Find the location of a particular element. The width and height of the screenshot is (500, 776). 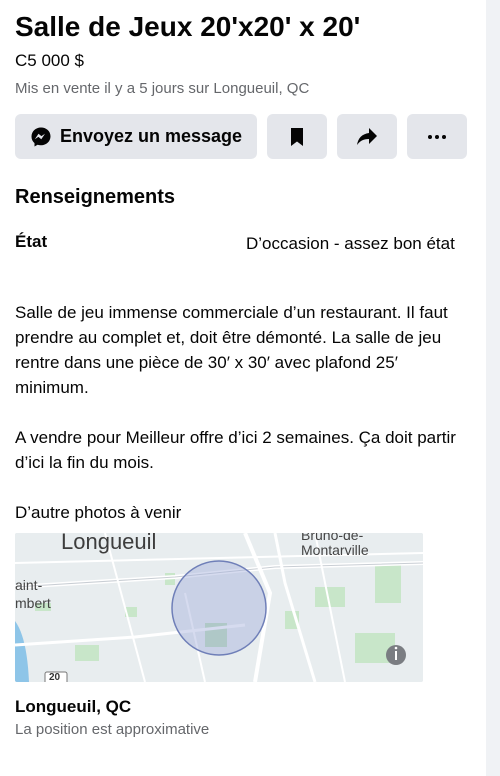

scrollbar is located at coordinates (493, 388).